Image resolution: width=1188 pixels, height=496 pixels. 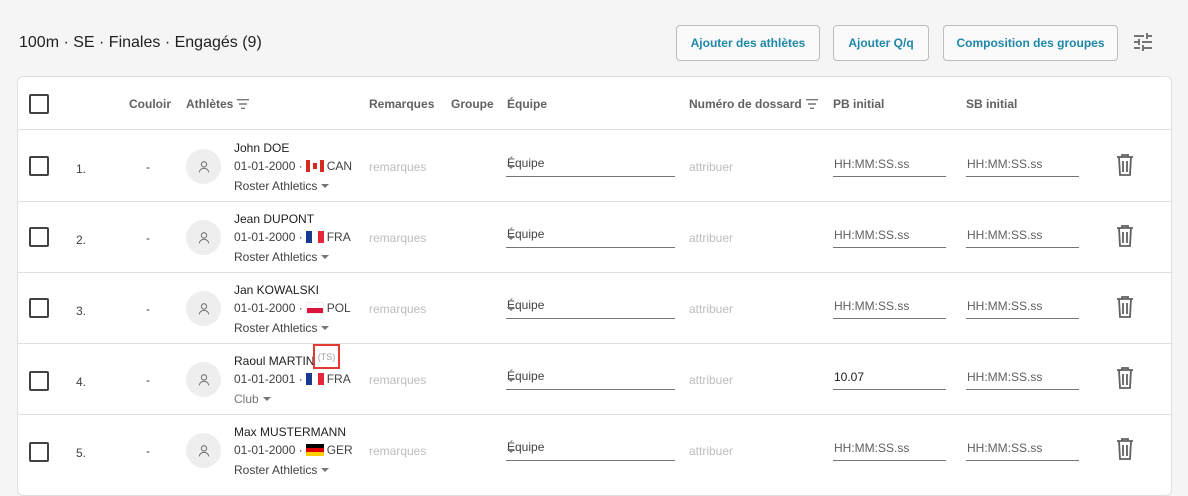 I want to click on col-lane: Couloir, so click(x=150, y=104).